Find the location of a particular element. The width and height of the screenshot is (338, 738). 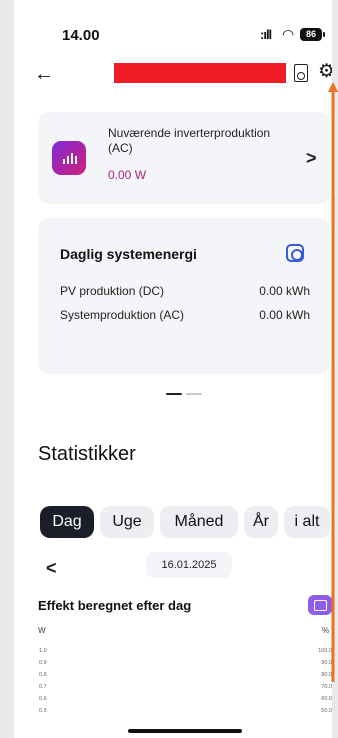

tab-total: i alt is located at coordinates (307, 522).